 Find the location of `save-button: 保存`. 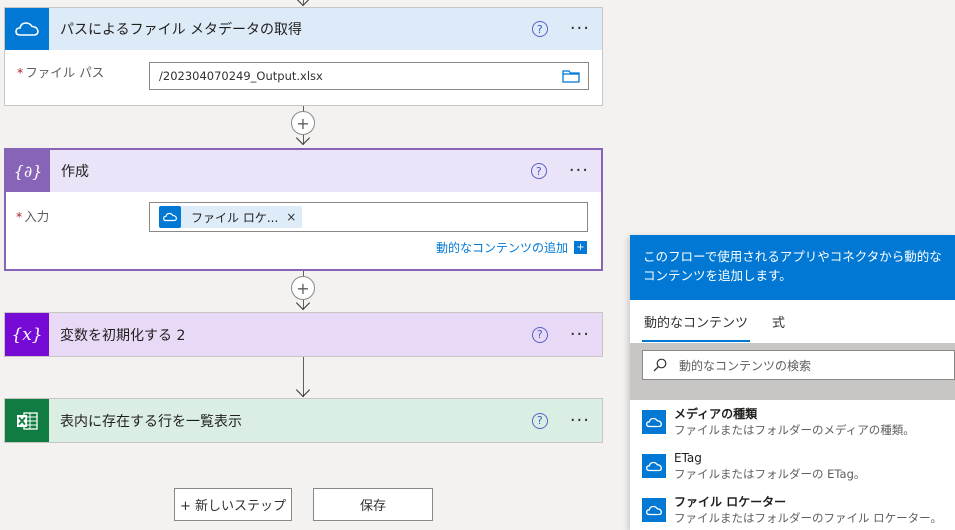

save-button: 保存 is located at coordinates (373, 504).